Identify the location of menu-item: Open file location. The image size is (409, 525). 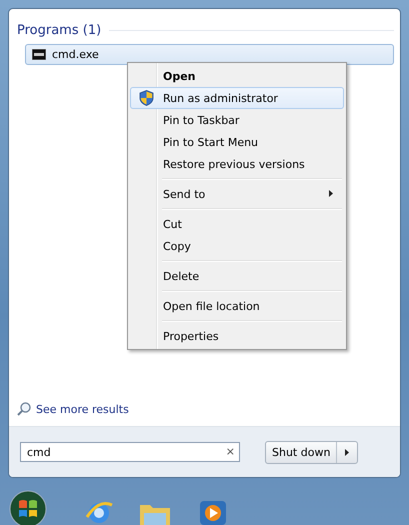
(237, 306).